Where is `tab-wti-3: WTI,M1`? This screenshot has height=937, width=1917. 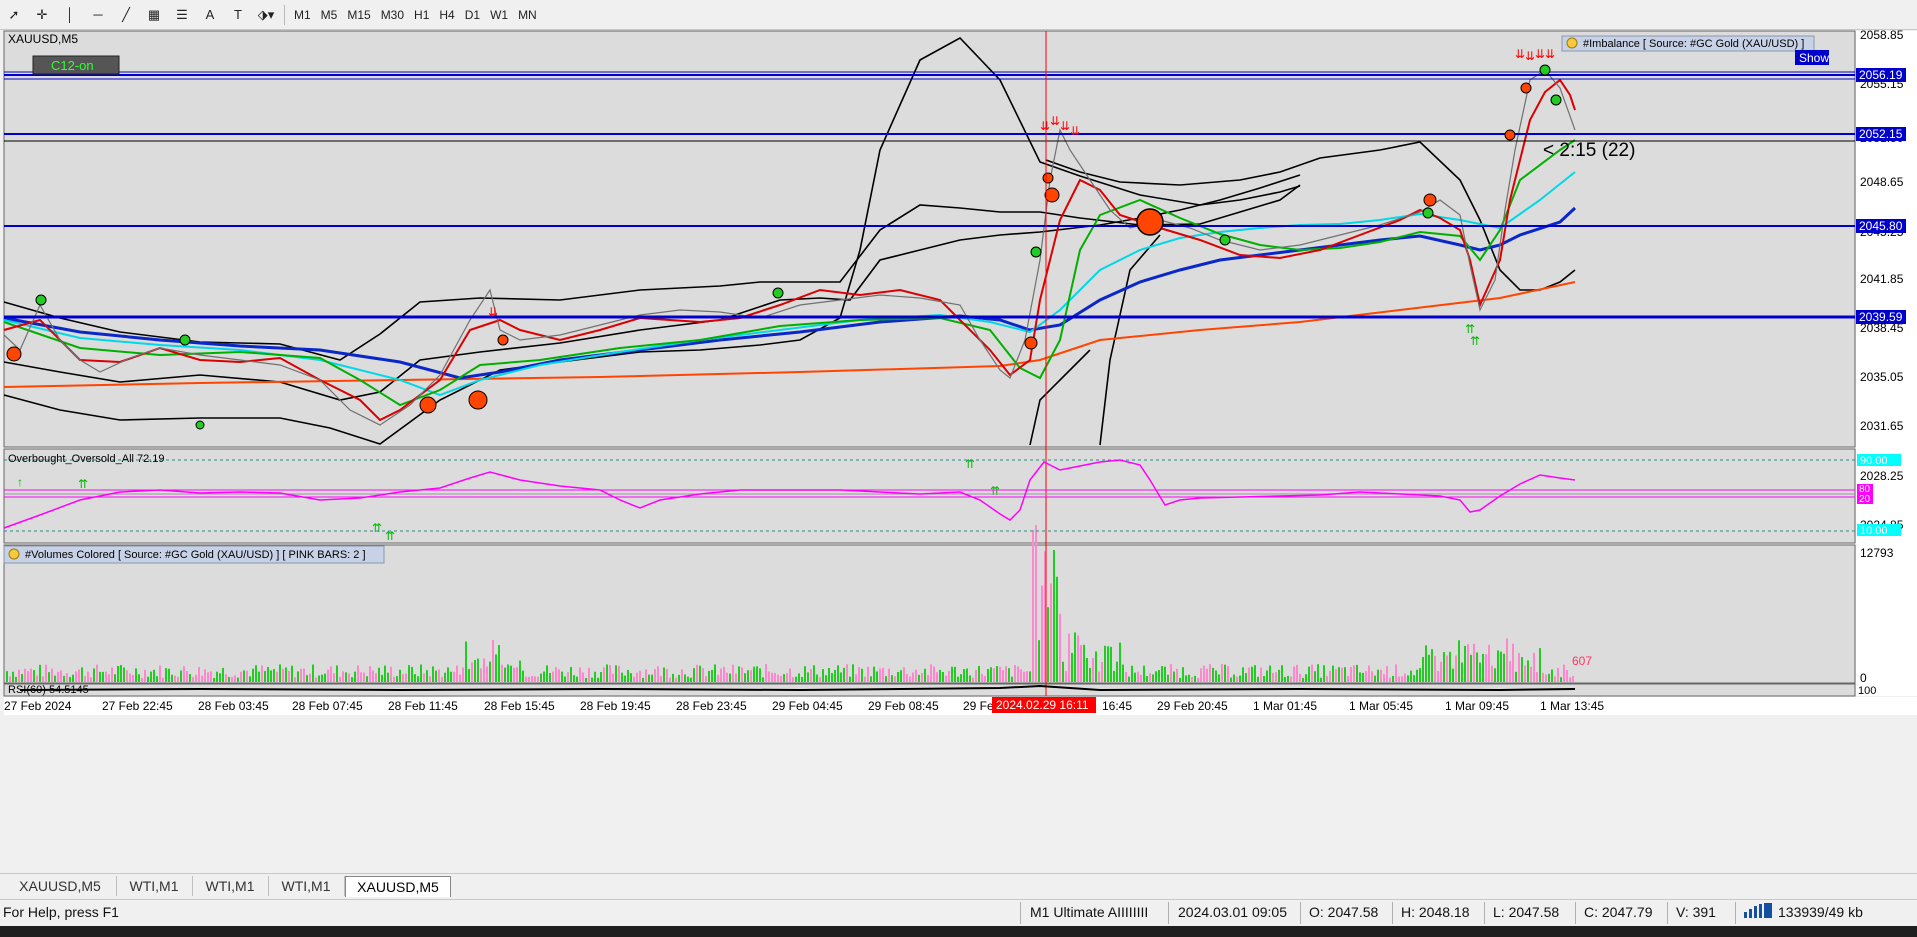 tab-wti-3: WTI,M1 is located at coordinates (306, 886).